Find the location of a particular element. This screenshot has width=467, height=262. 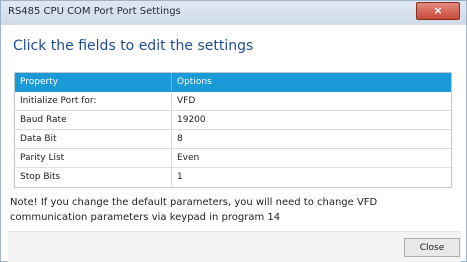

table-row: Parity List Even is located at coordinates (233, 158).